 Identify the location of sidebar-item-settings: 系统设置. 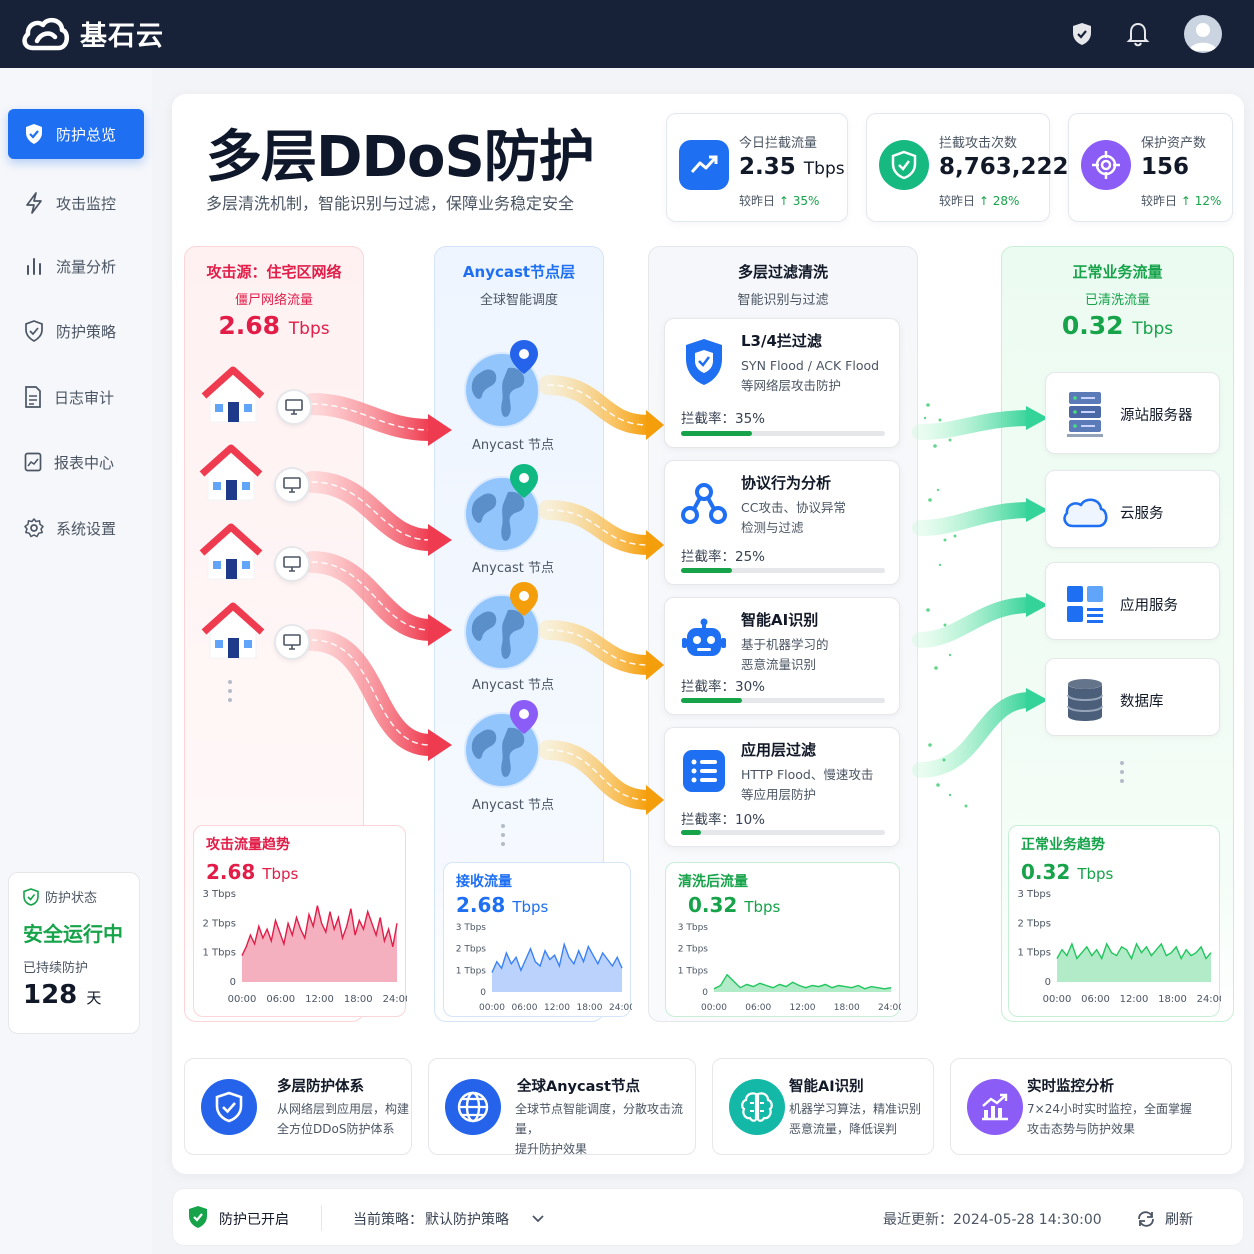
(76, 528).